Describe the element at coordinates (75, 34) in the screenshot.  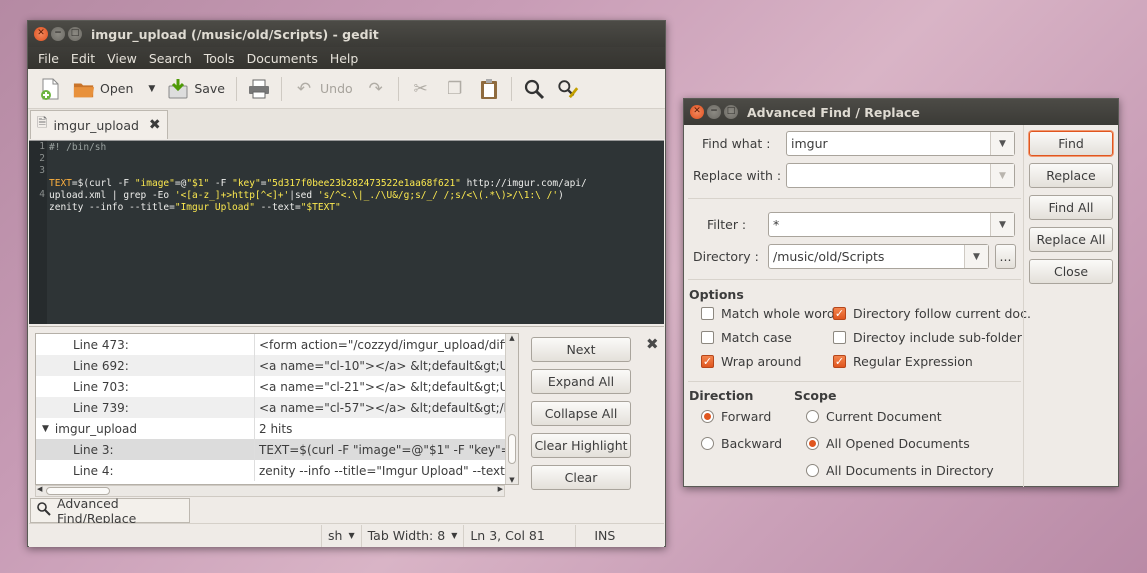
I see `window-maximize-button: □` at that location.